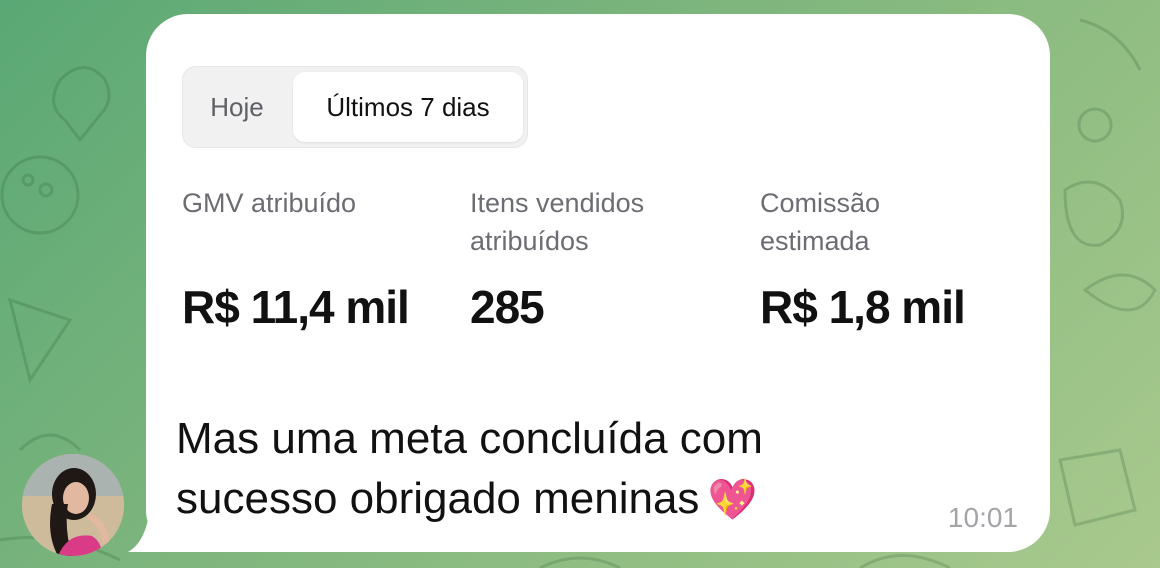  What do you see at coordinates (863, 307) in the screenshot?
I see `metric-value: R$ 1,8 mil` at bounding box center [863, 307].